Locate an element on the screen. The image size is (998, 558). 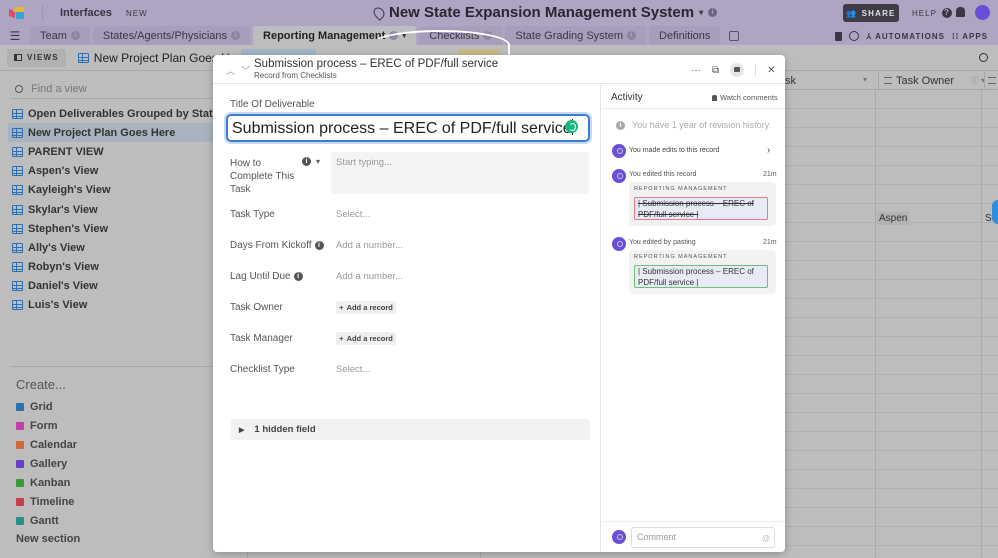
tab-team: Team i is located at coordinates (60, 35).